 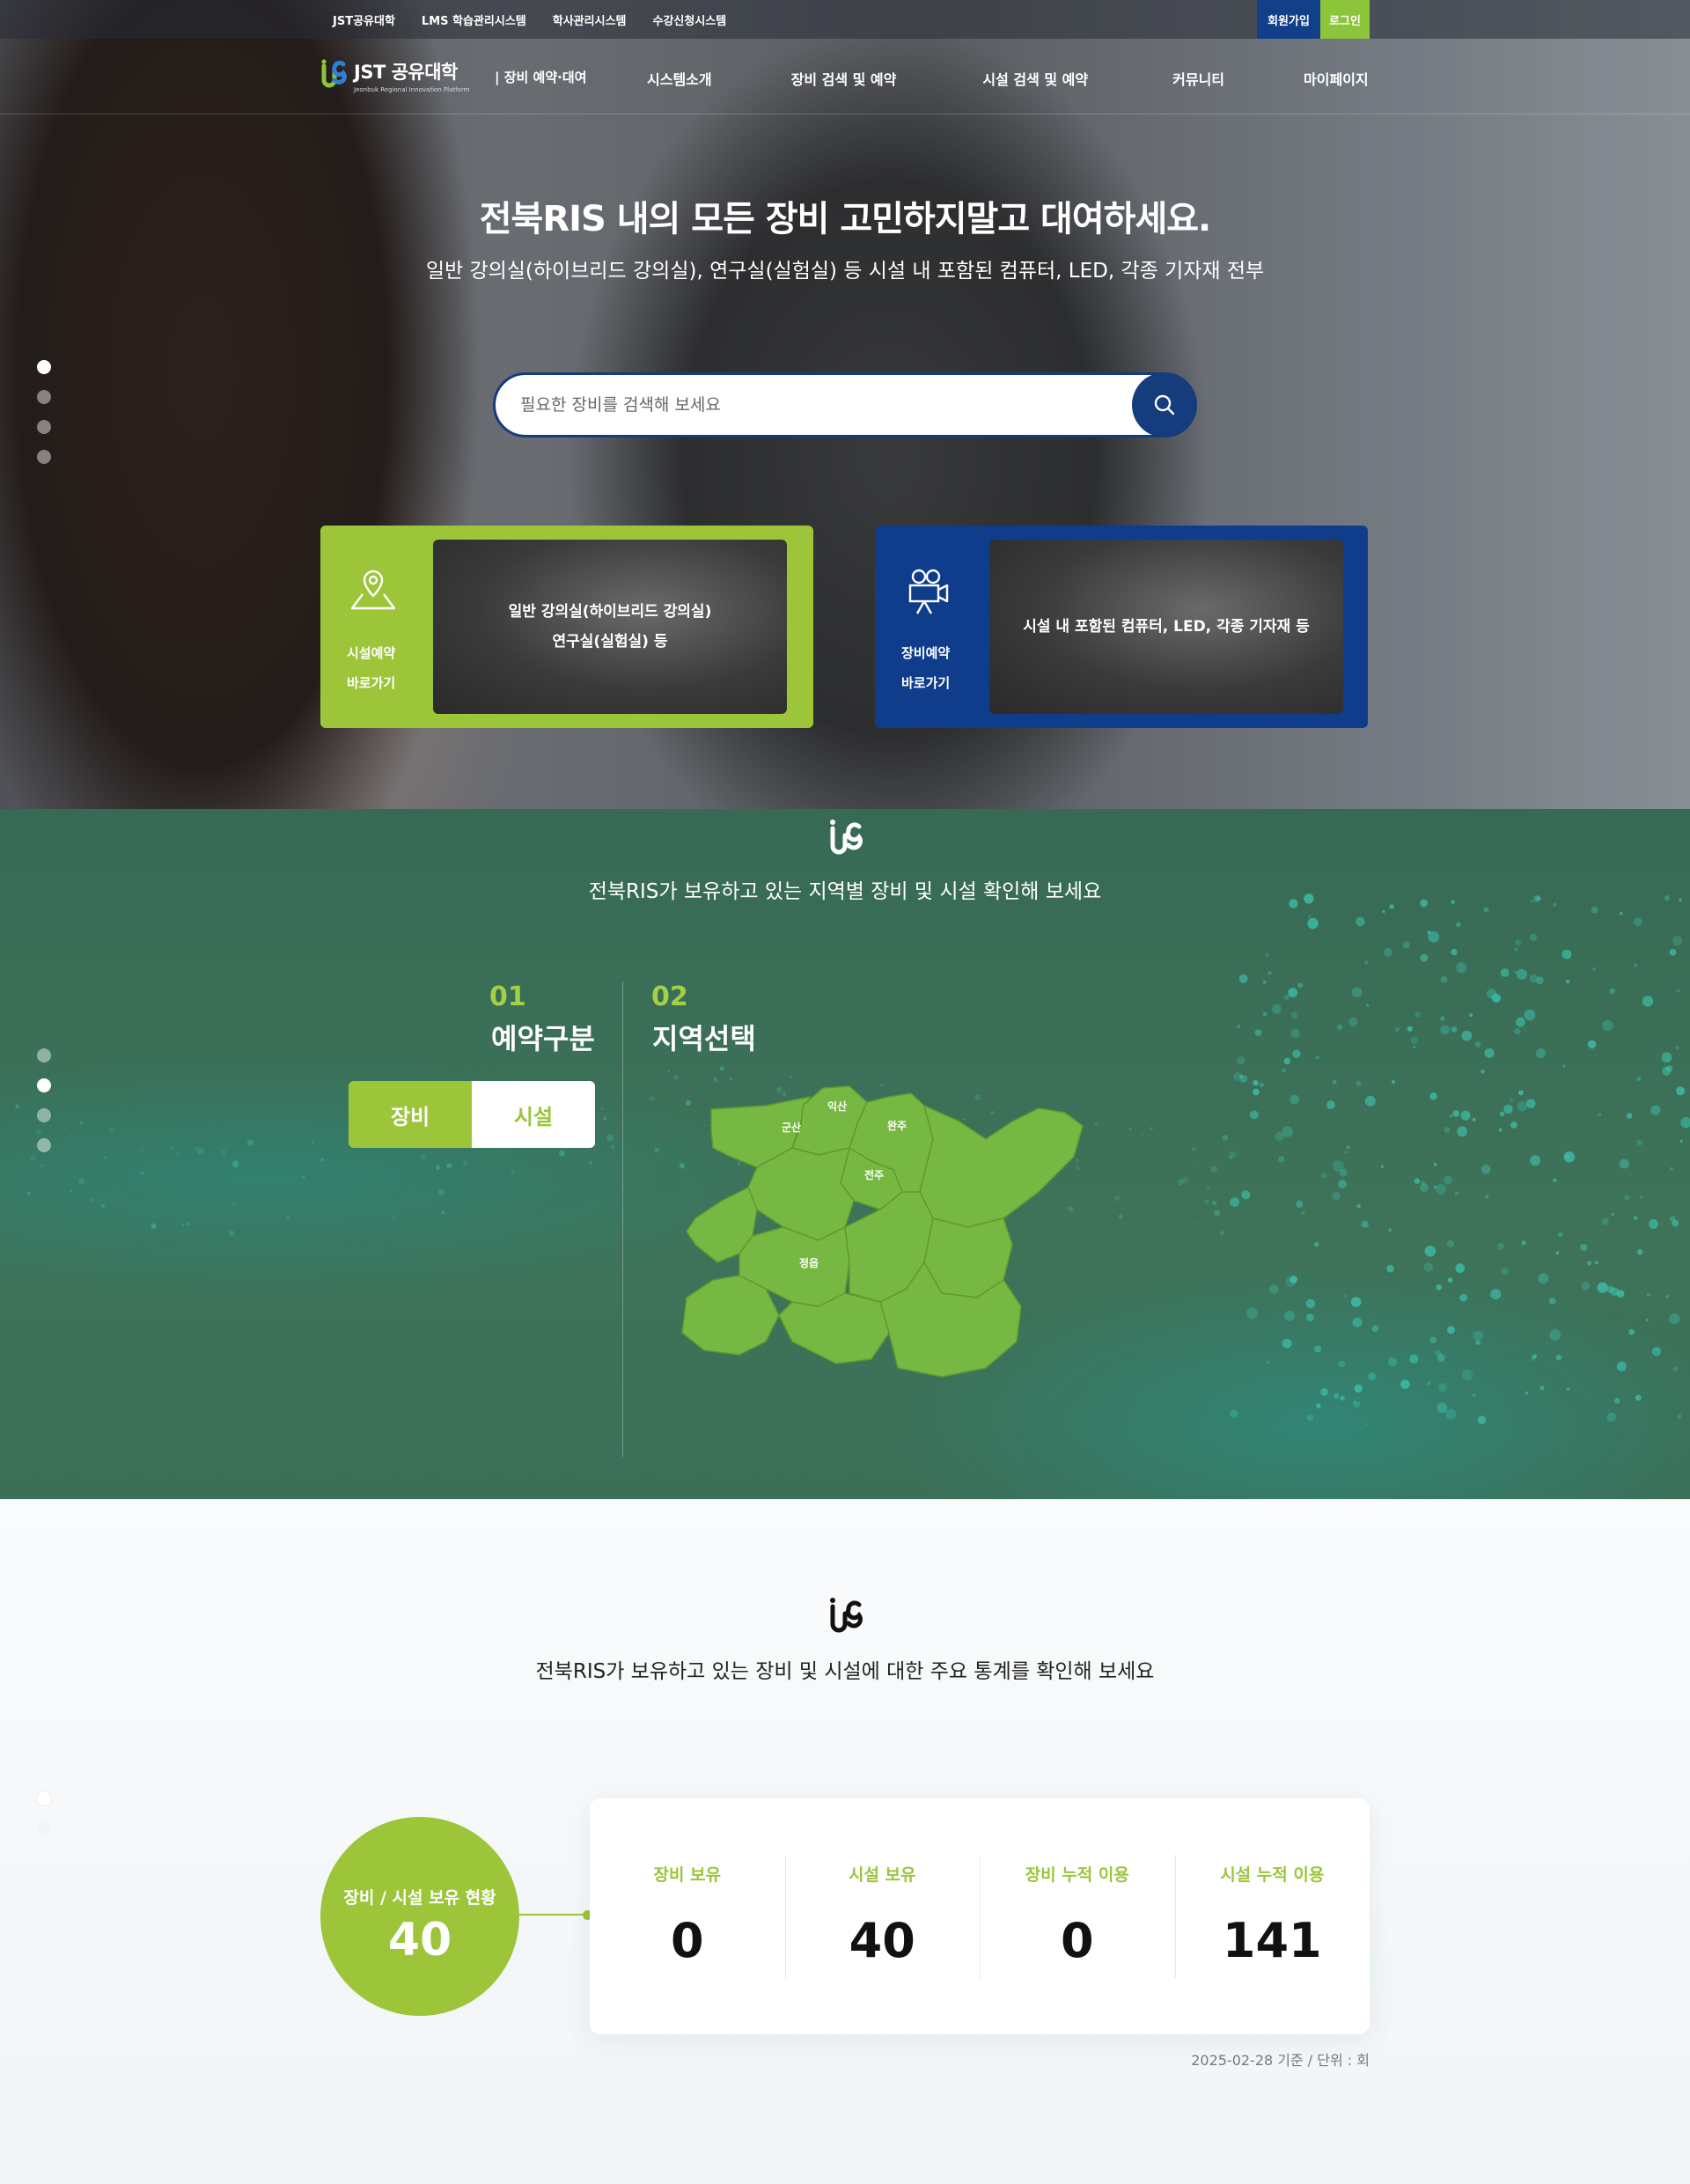 What do you see at coordinates (846, 219) in the screenshot?
I see `hero-title: 전북RIS 내의 모든 장비 고민하지말고 대여하세요.` at bounding box center [846, 219].